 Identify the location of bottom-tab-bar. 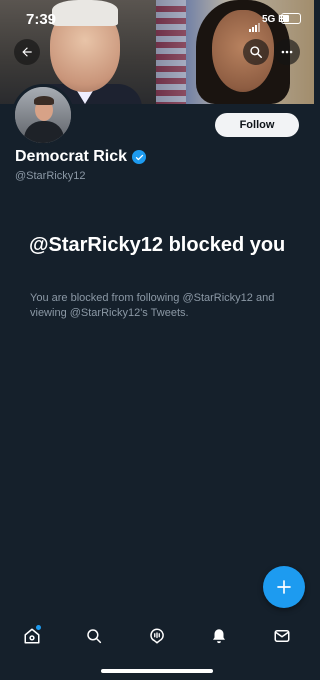
(157, 636).